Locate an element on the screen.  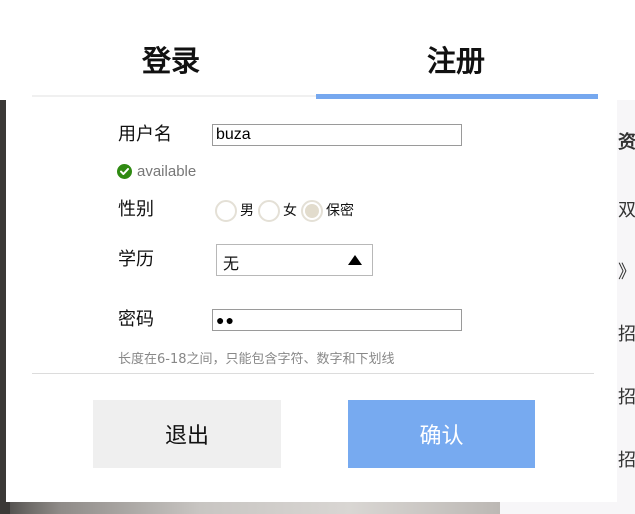
education-select-value: 无 is located at coordinates (231, 263).